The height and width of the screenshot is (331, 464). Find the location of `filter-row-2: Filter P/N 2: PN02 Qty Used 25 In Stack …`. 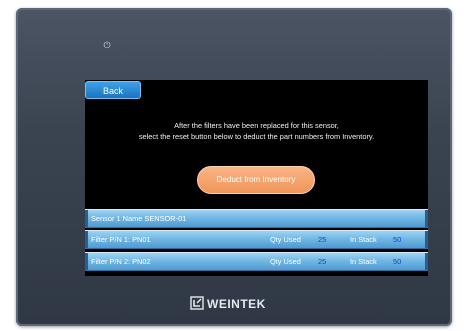

filter-row-2: Filter P/N 2: PN02 Qty Used 25 In Stack … is located at coordinates (256, 261).